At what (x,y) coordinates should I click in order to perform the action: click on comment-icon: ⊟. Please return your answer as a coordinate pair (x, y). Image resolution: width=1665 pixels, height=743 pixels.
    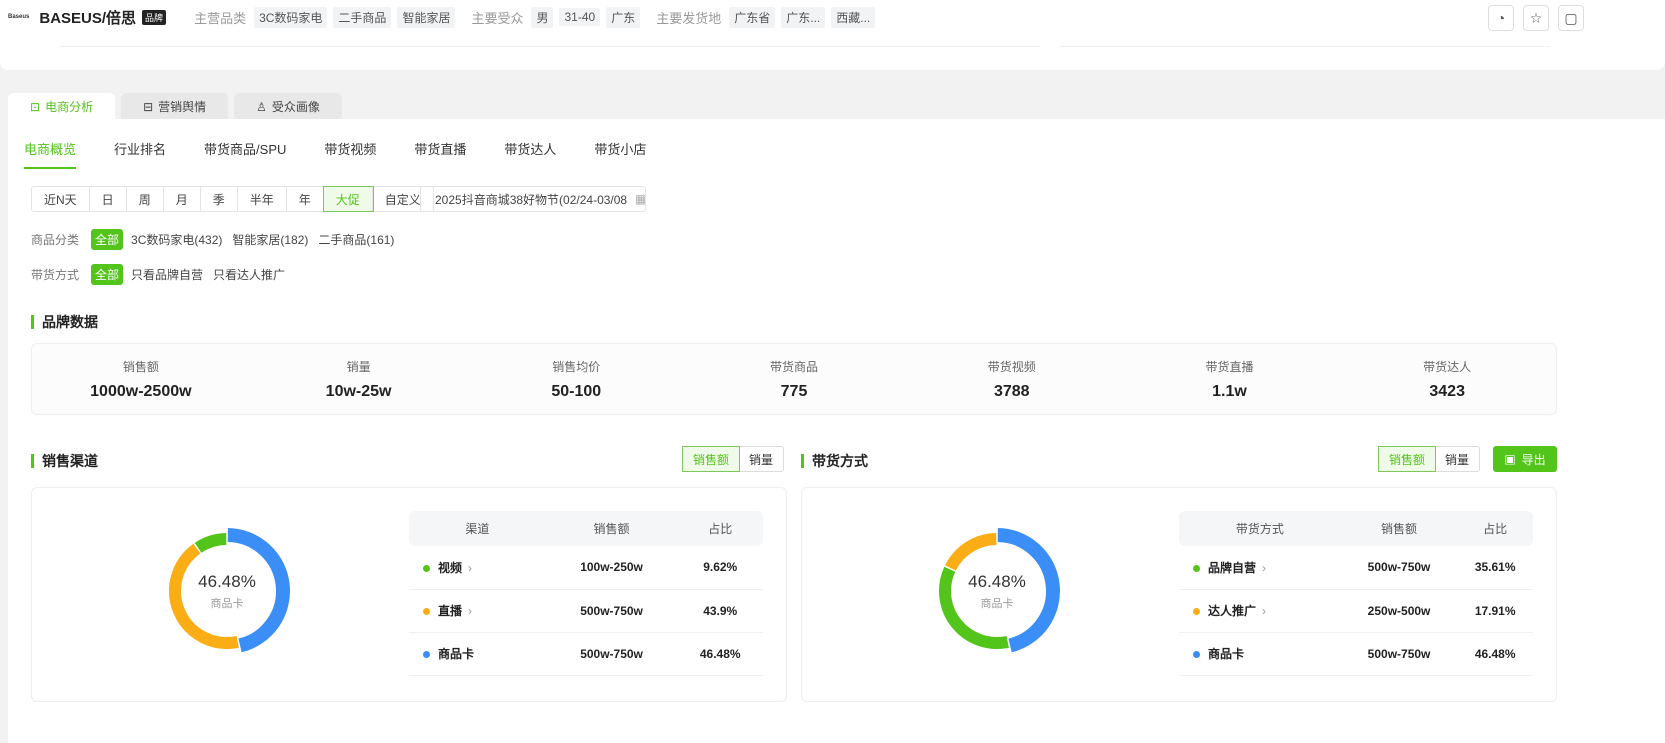
    Looking at the image, I should click on (148, 106).